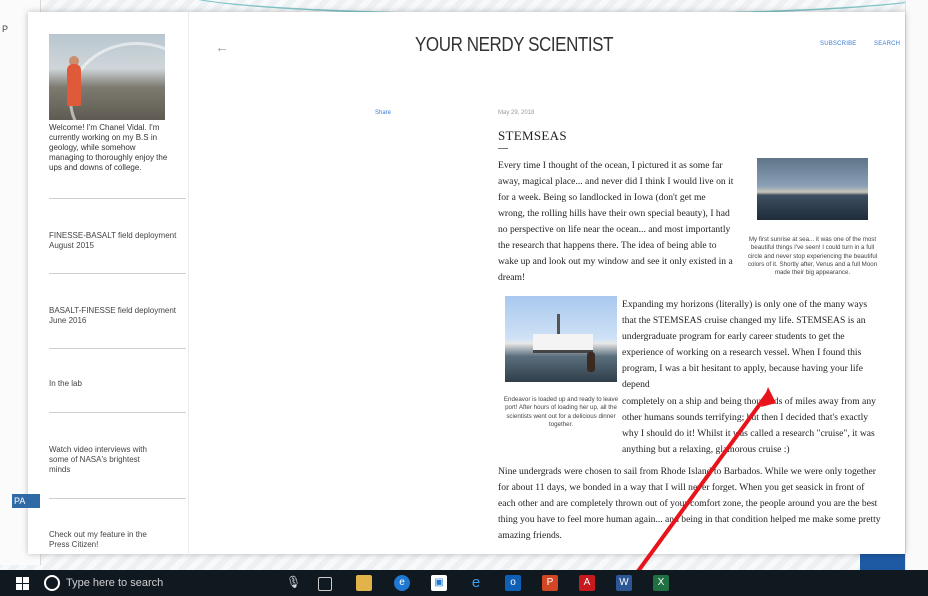 The image size is (928, 596). What do you see at coordinates (887, 44) in the screenshot?
I see `search-link: SEARCH` at bounding box center [887, 44].